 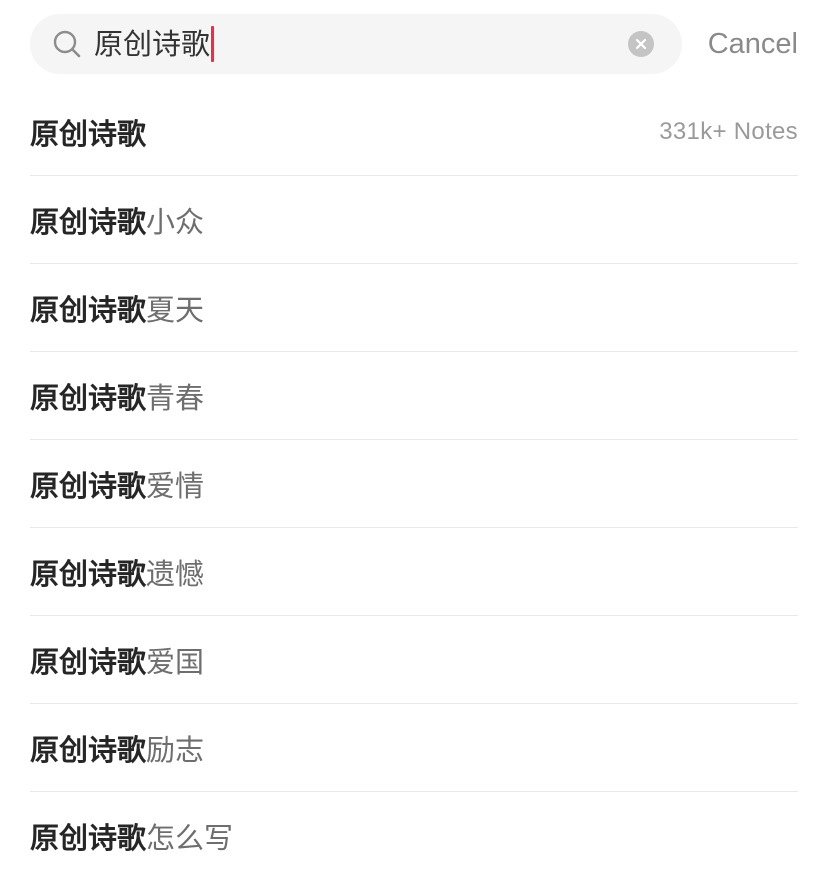 I want to click on suggestion-text: 原创诗歌夏天, so click(x=117, y=308).